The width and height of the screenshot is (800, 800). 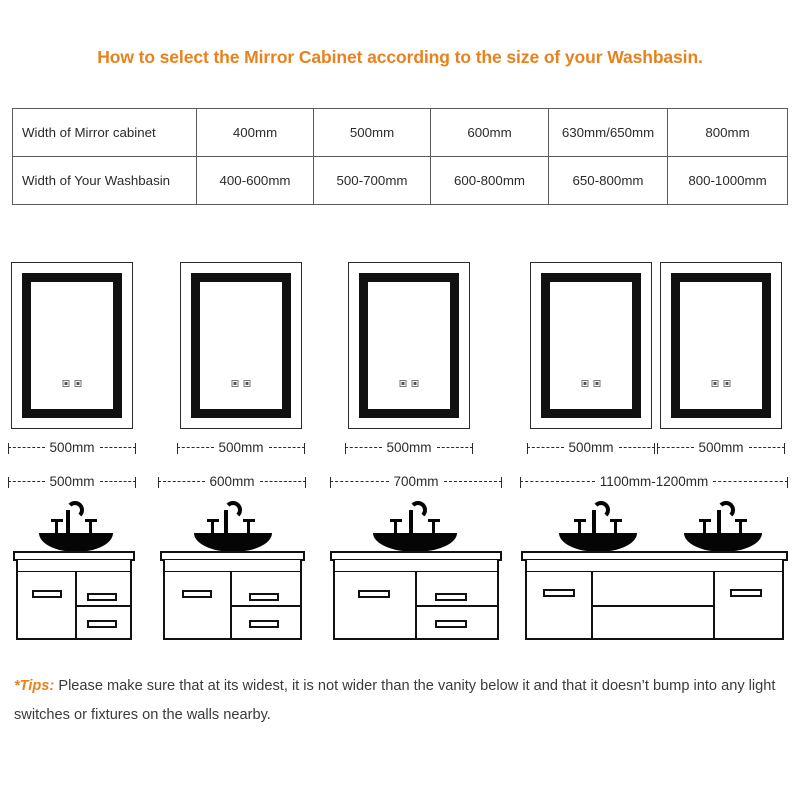 What do you see at coordinates (654, 482) in the screenshot?
I see `vanity-dimension-4: 1100mm-1200mm` at bounding box center [654, 482].